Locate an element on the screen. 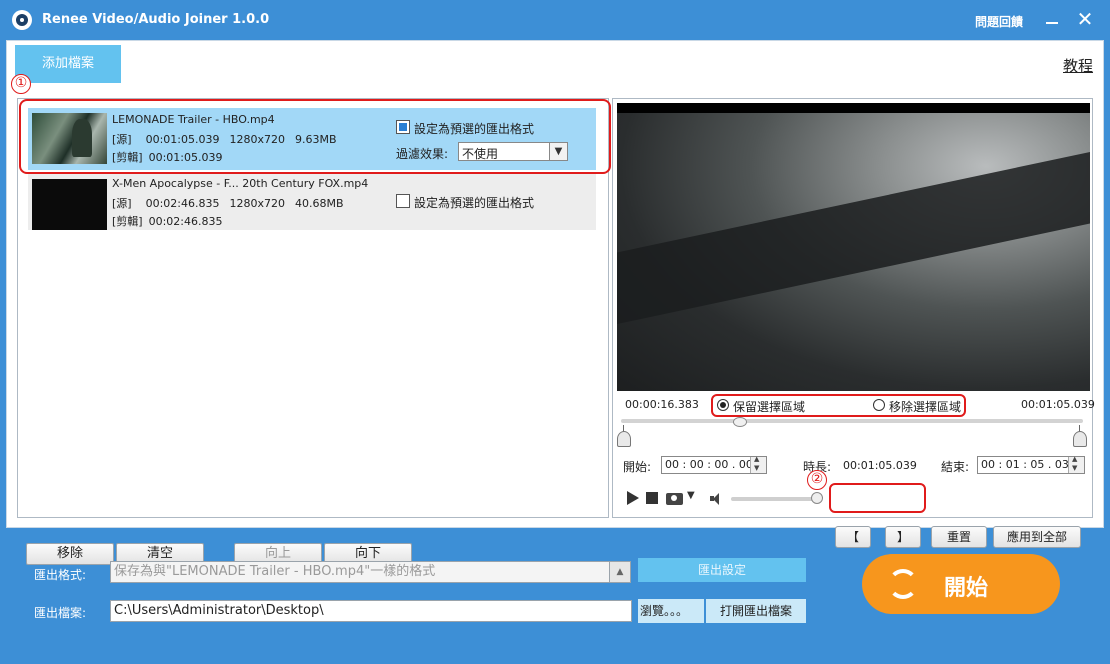 The width and height of the screenshot is (1110, 664). total-time: 00:01:05.039 is located at coordinates (1058, 404).